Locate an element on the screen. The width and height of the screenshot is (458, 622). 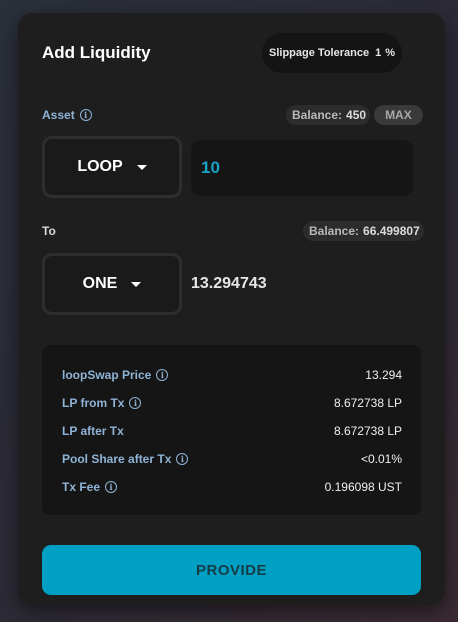
detail-value: 0.196098 UST is located at coordinates (363, 487).